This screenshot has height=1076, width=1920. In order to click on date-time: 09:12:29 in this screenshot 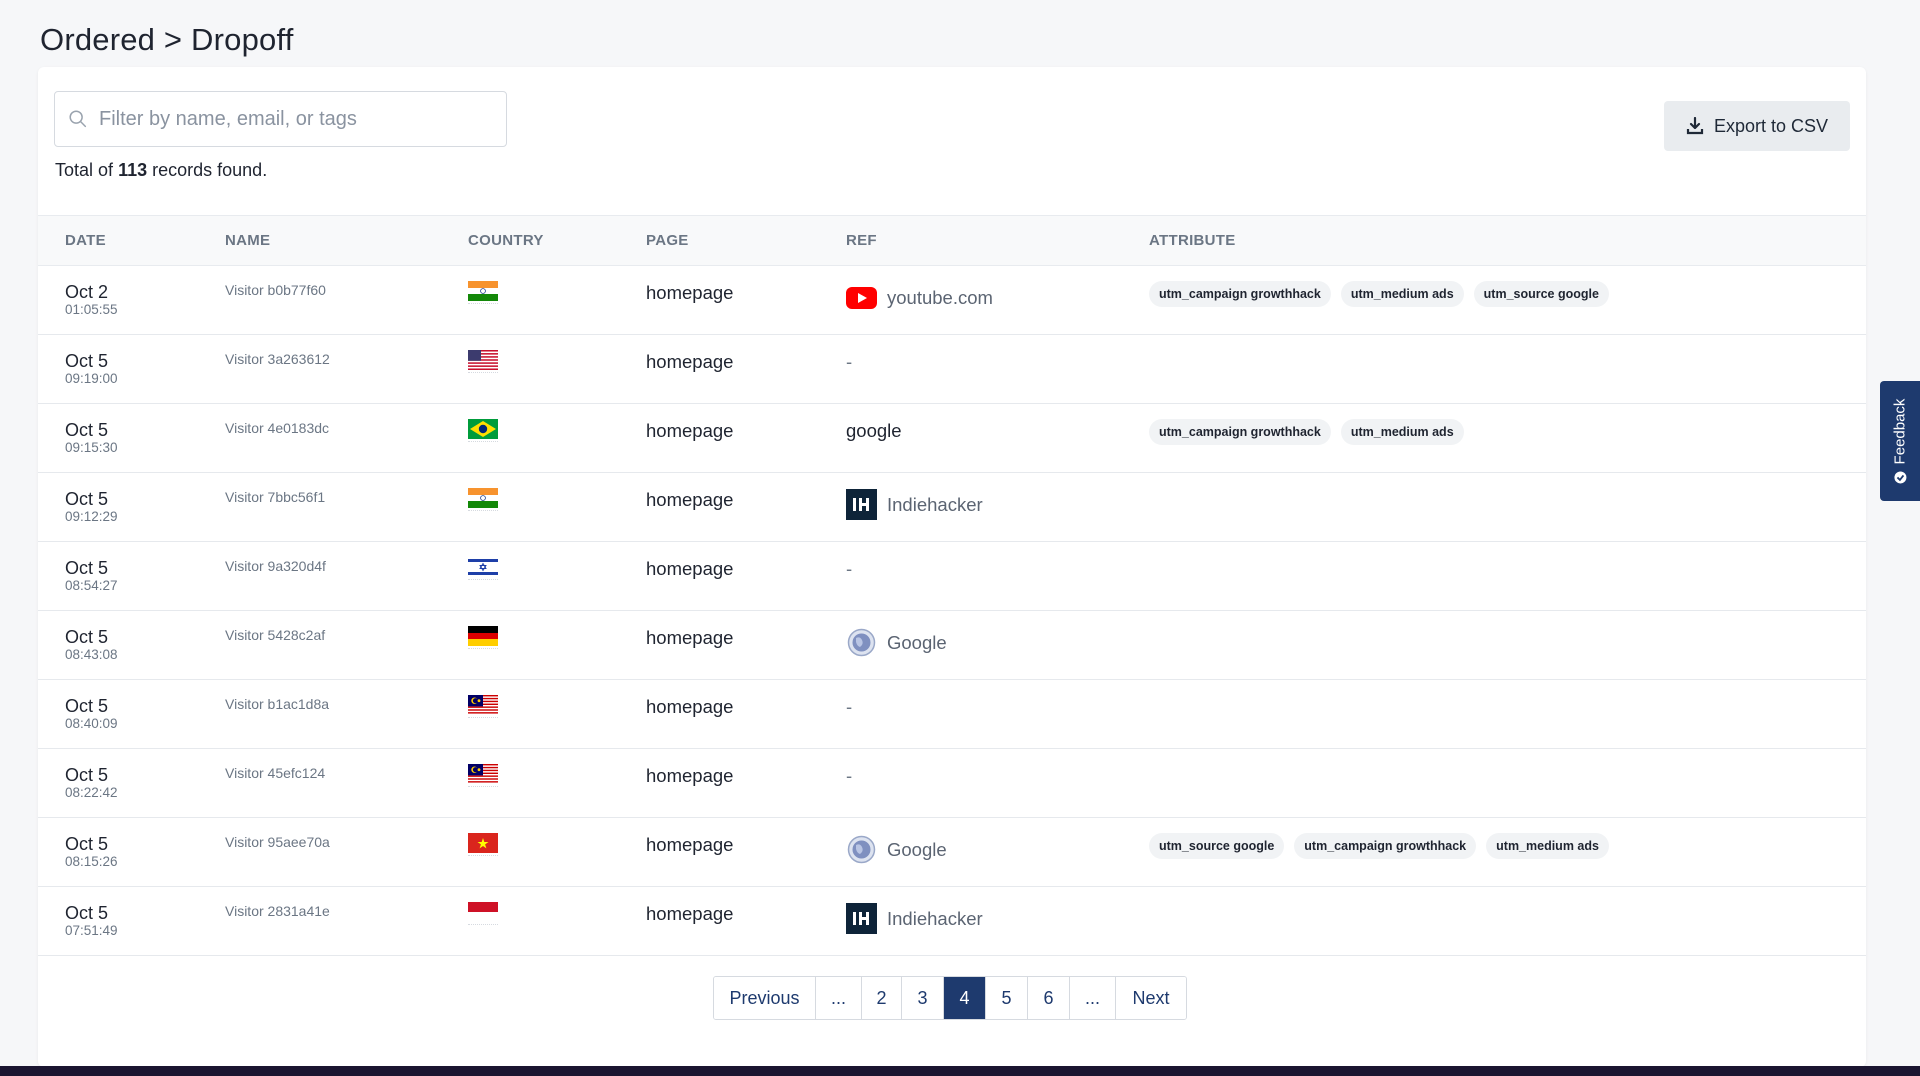, I will do `click(91, 516)`.